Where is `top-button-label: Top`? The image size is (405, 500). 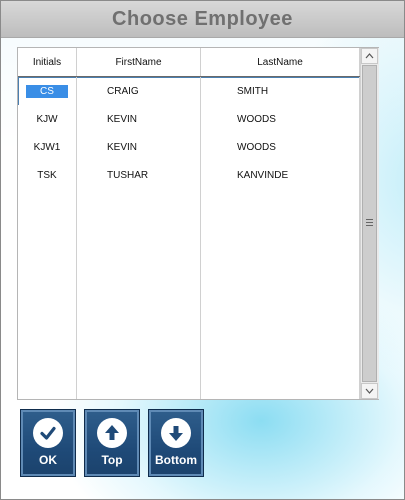 top-button-label: Top is located at coordinates (112, 460).